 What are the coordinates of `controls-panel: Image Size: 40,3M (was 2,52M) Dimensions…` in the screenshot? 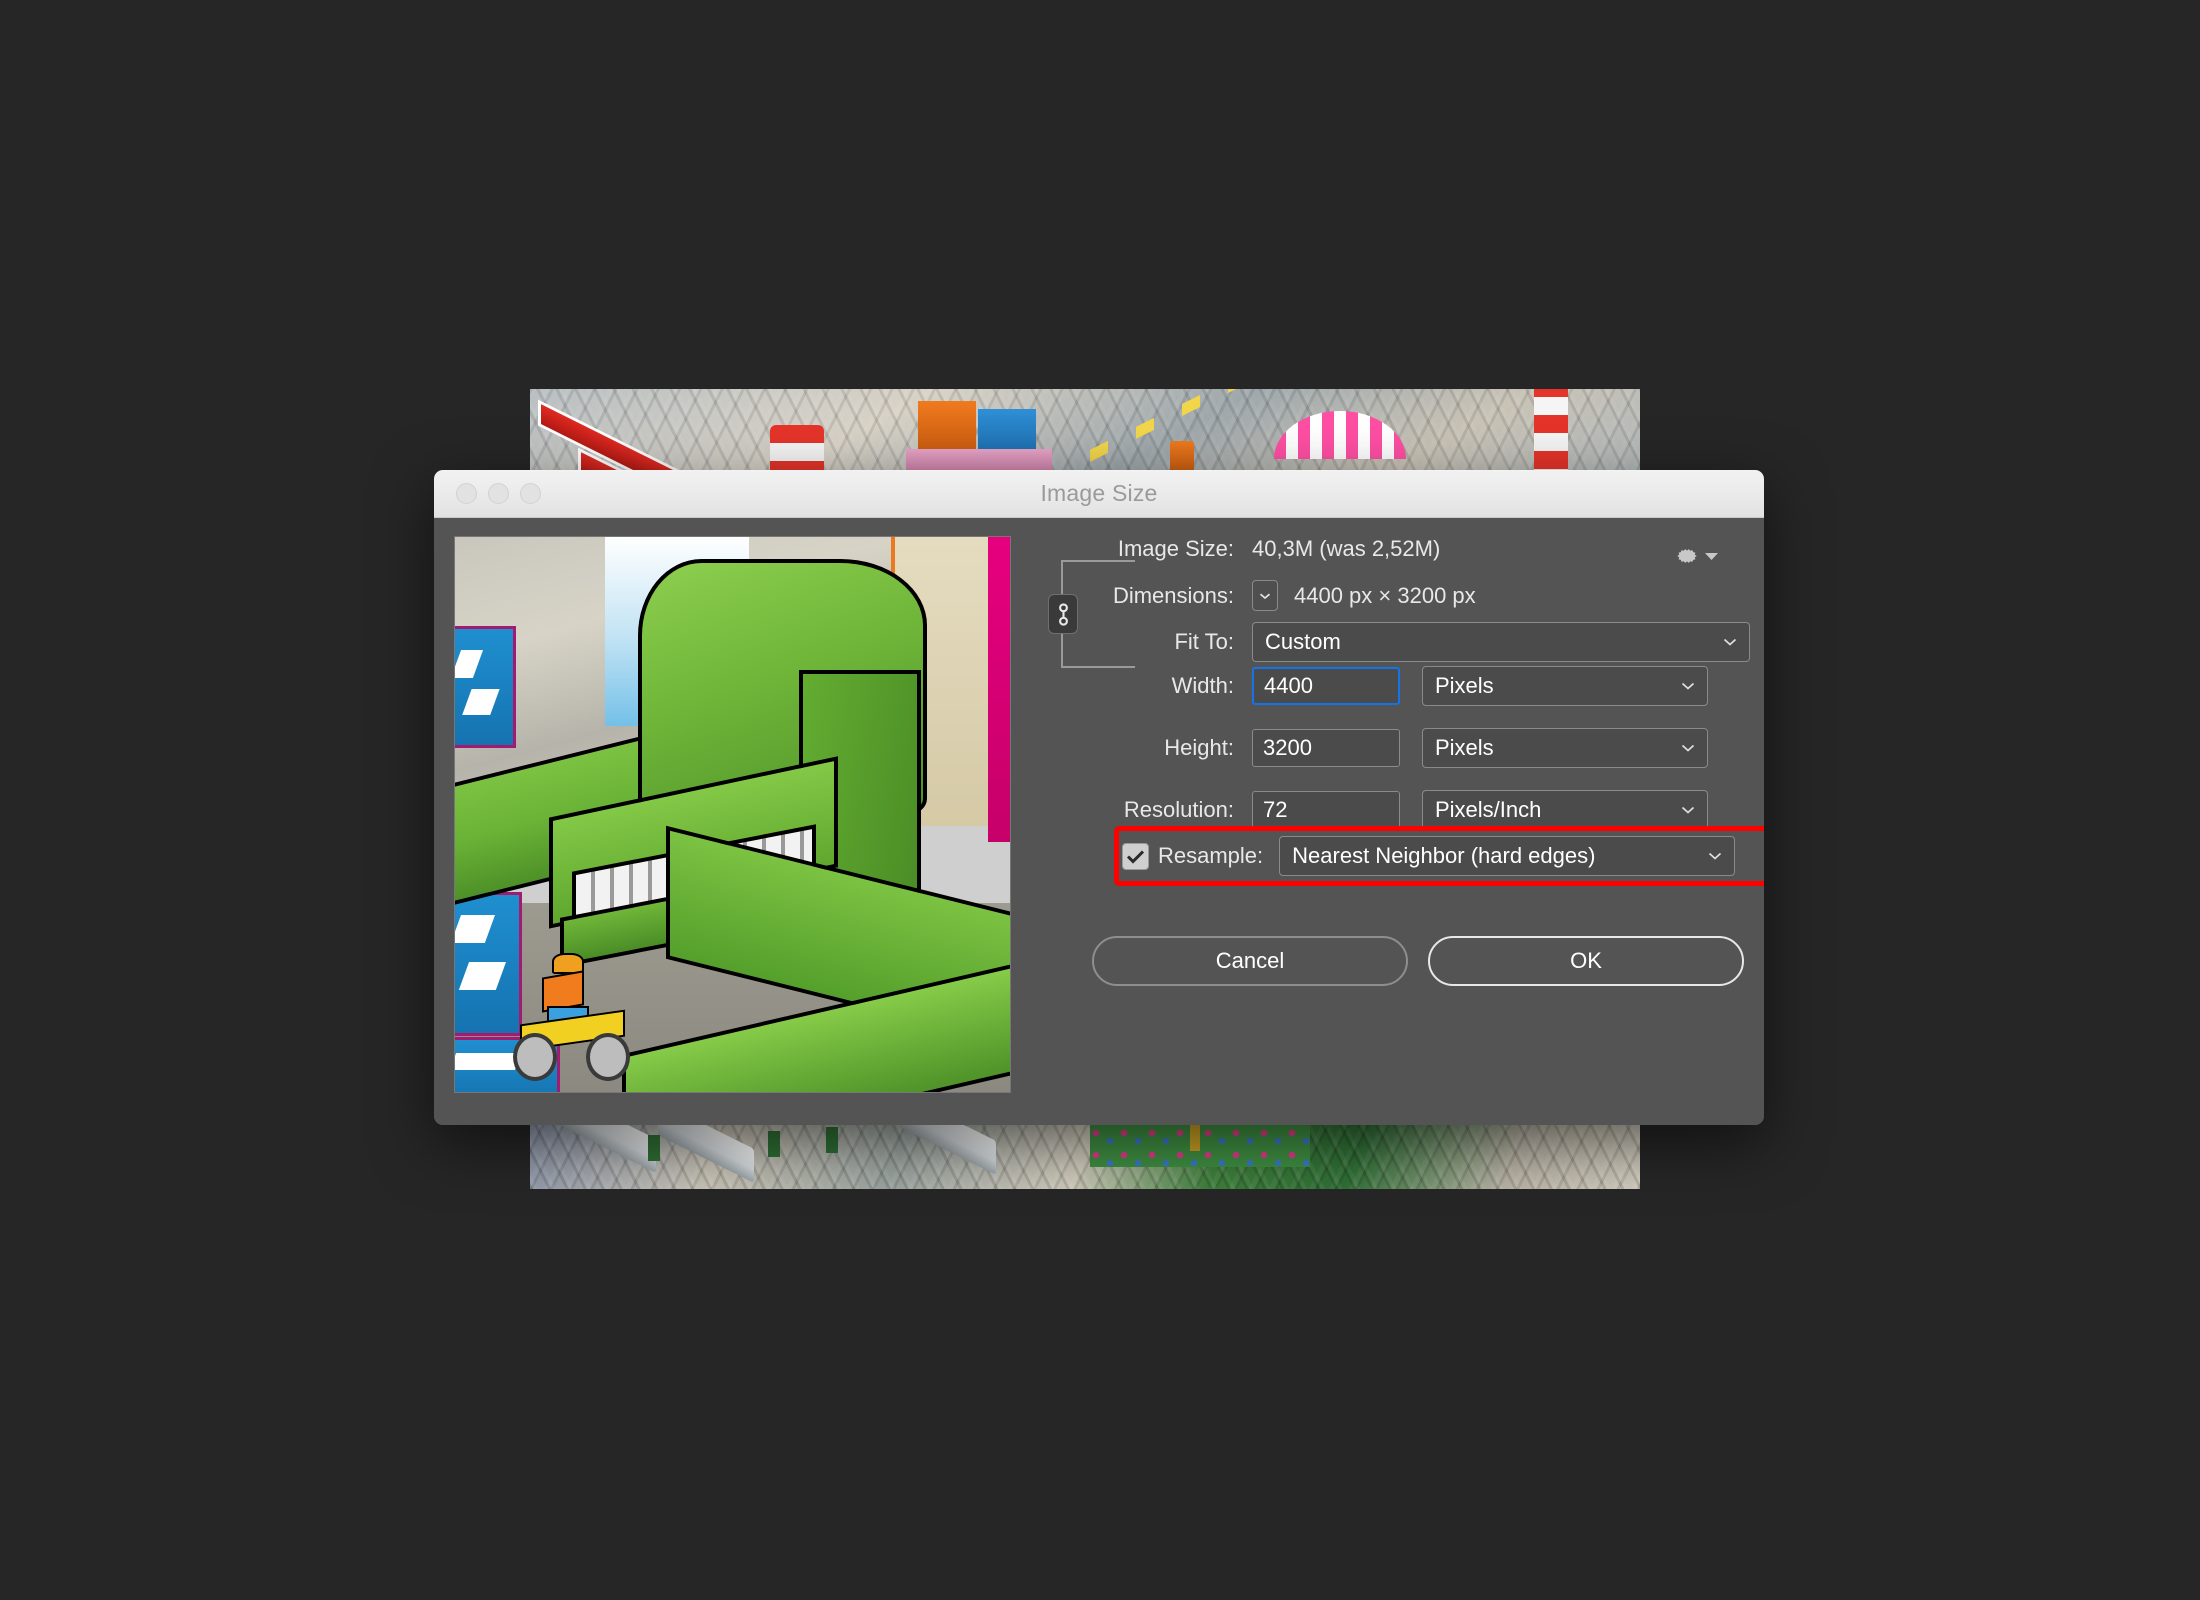 It's located at (1399, 821).